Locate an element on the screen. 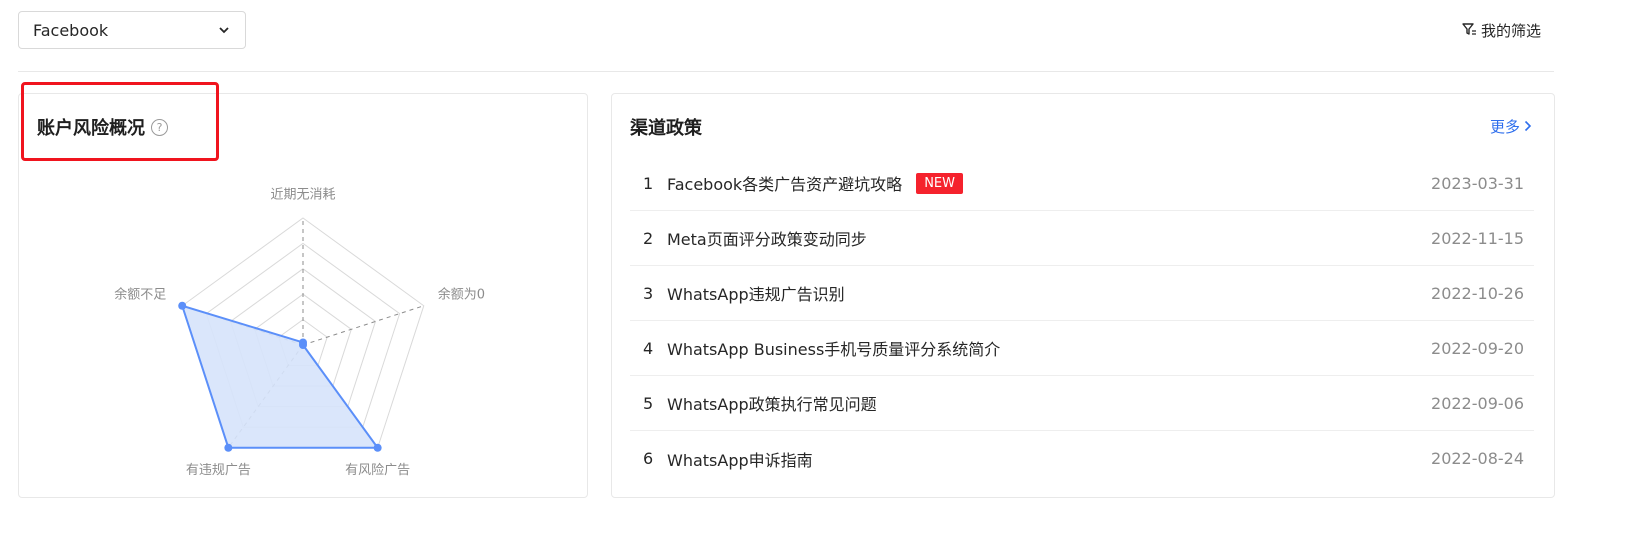 Image resolution: width=1651 pixels, height=538 pixels. policy-index: 3 is located at coordinates (648, 293).